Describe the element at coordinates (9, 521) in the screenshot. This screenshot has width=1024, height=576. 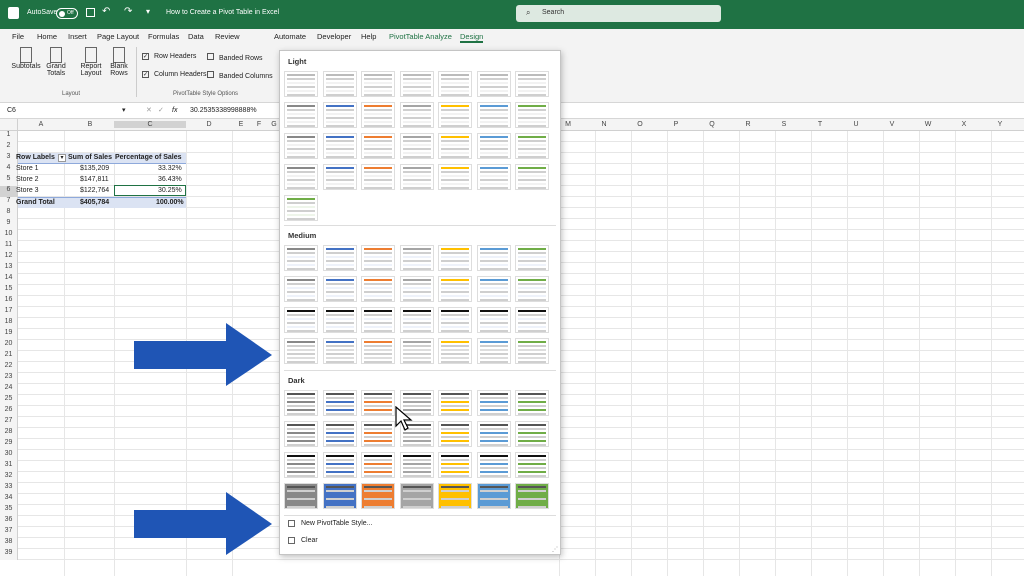
I see `row-header: 36` at that location.